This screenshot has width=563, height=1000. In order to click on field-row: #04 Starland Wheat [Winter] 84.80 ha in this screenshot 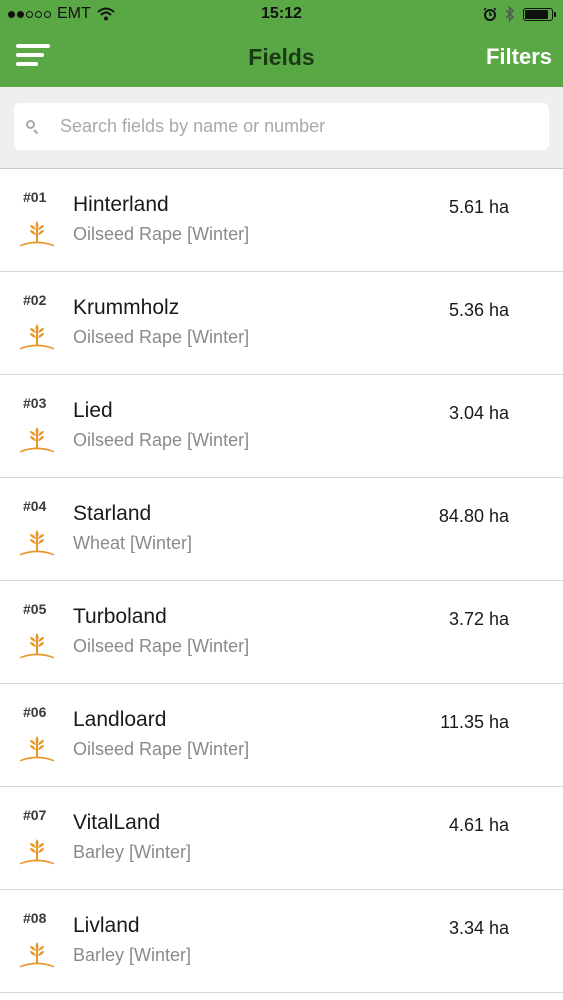, I will do `click(281, 529)`.